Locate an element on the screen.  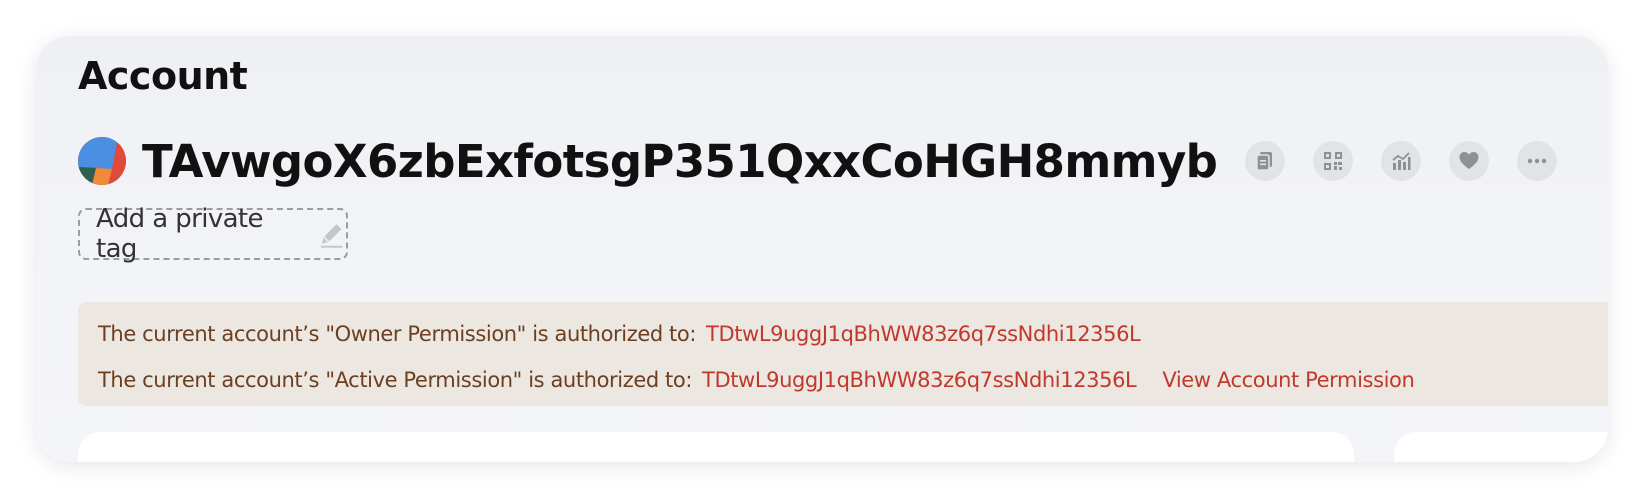
more-icon is located at coordinates (1537, 161).